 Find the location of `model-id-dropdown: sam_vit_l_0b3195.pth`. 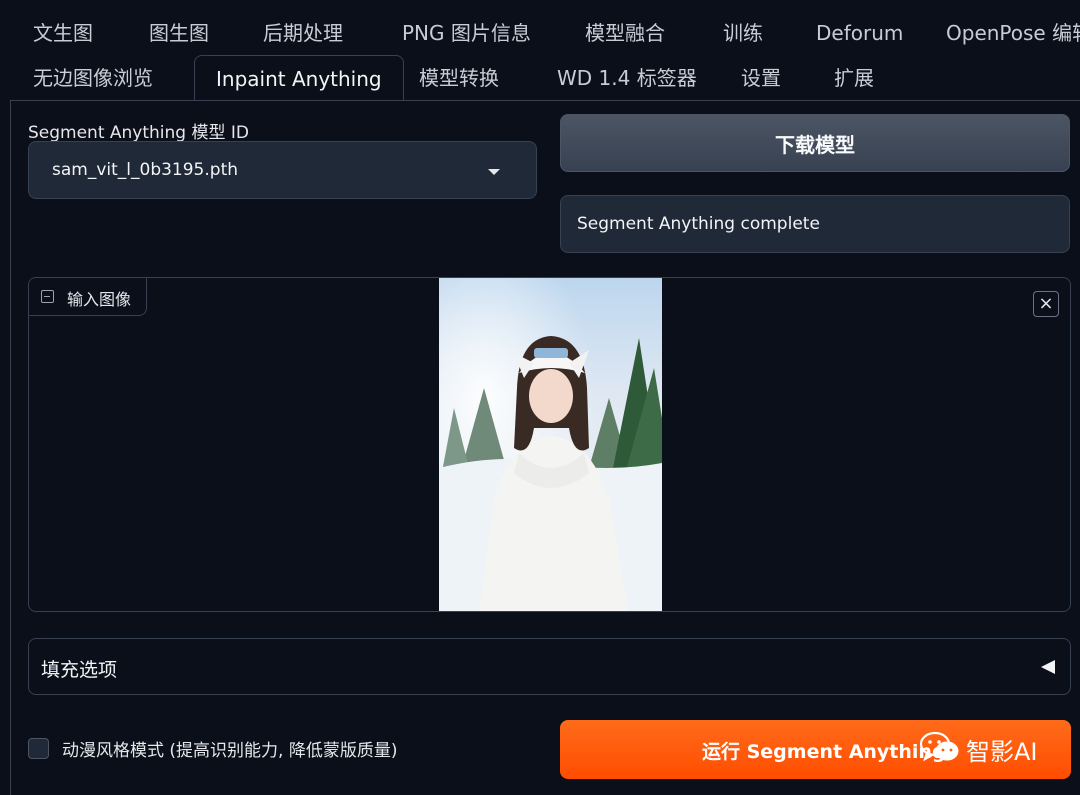

model-id-dropdown: sam_vit_l_0b3195.pth is located at coordinates (282, 170).